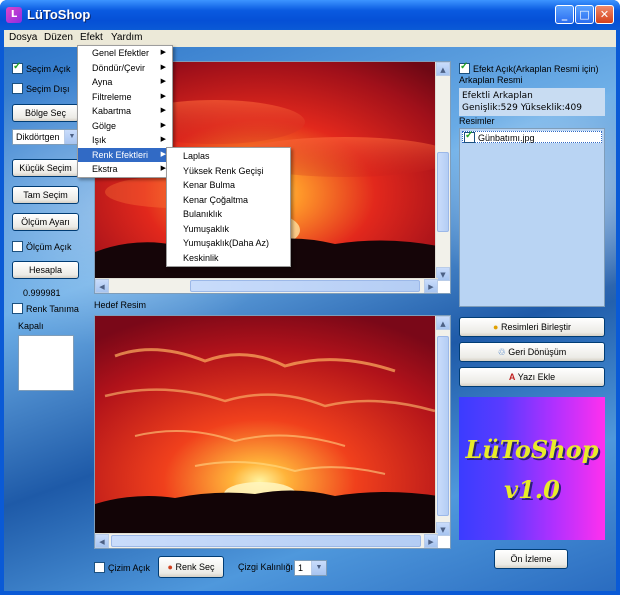 This screenshot has width=620, height=595. What do you see at coordinates (45, 113) in the screenshot?
I see `bolge-sec-button: Bölge Seç` at bounding box center [45, 113].